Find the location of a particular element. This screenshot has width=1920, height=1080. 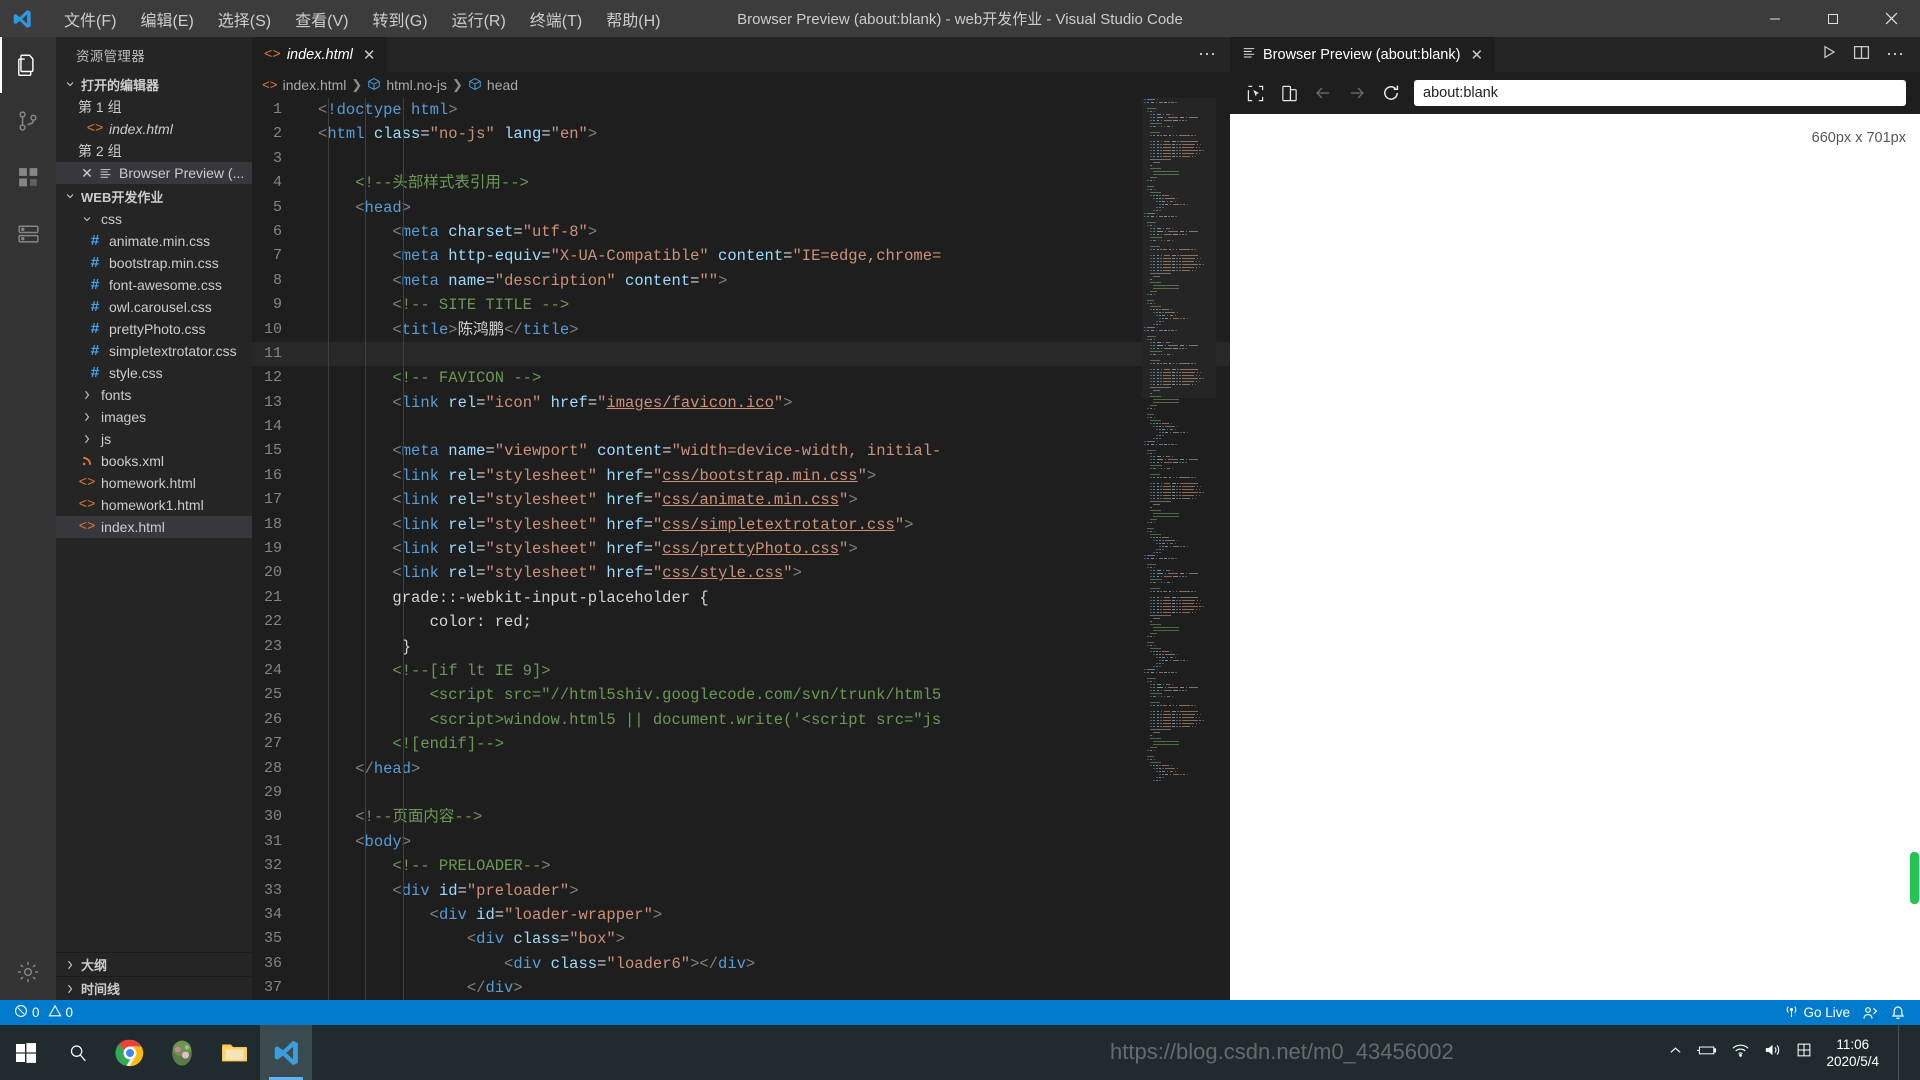

folder-css: css is located at coordinates (154, 219).